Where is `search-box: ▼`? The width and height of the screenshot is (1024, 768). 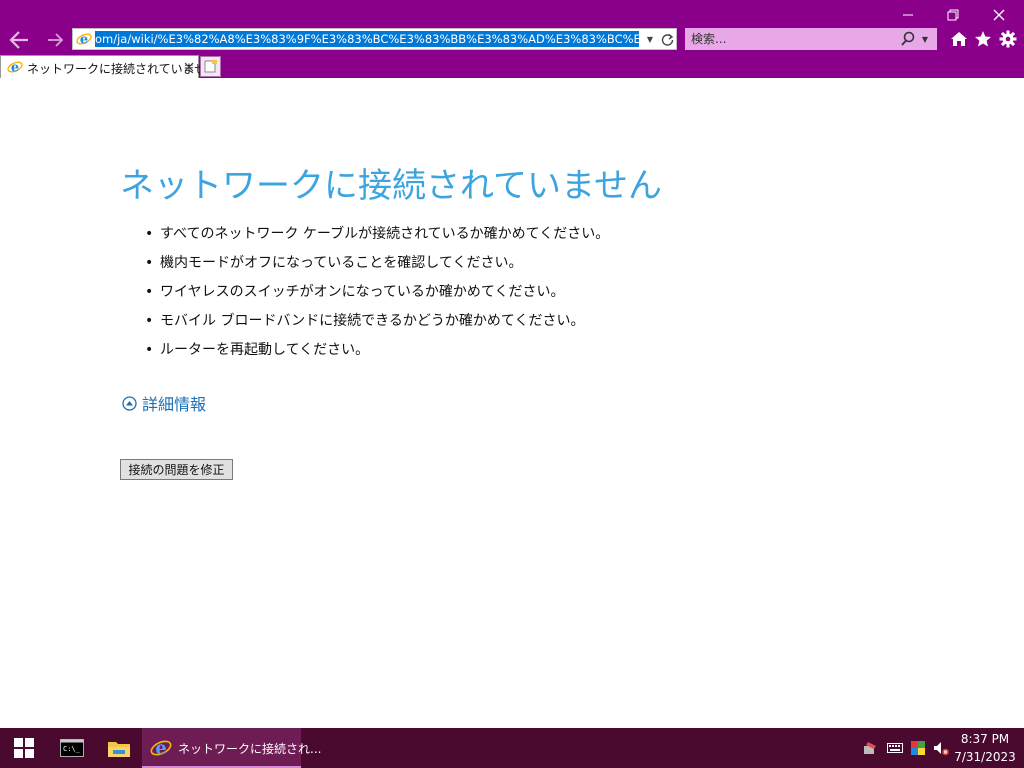
search-box: ▼ is located at coordinates (811, 39).